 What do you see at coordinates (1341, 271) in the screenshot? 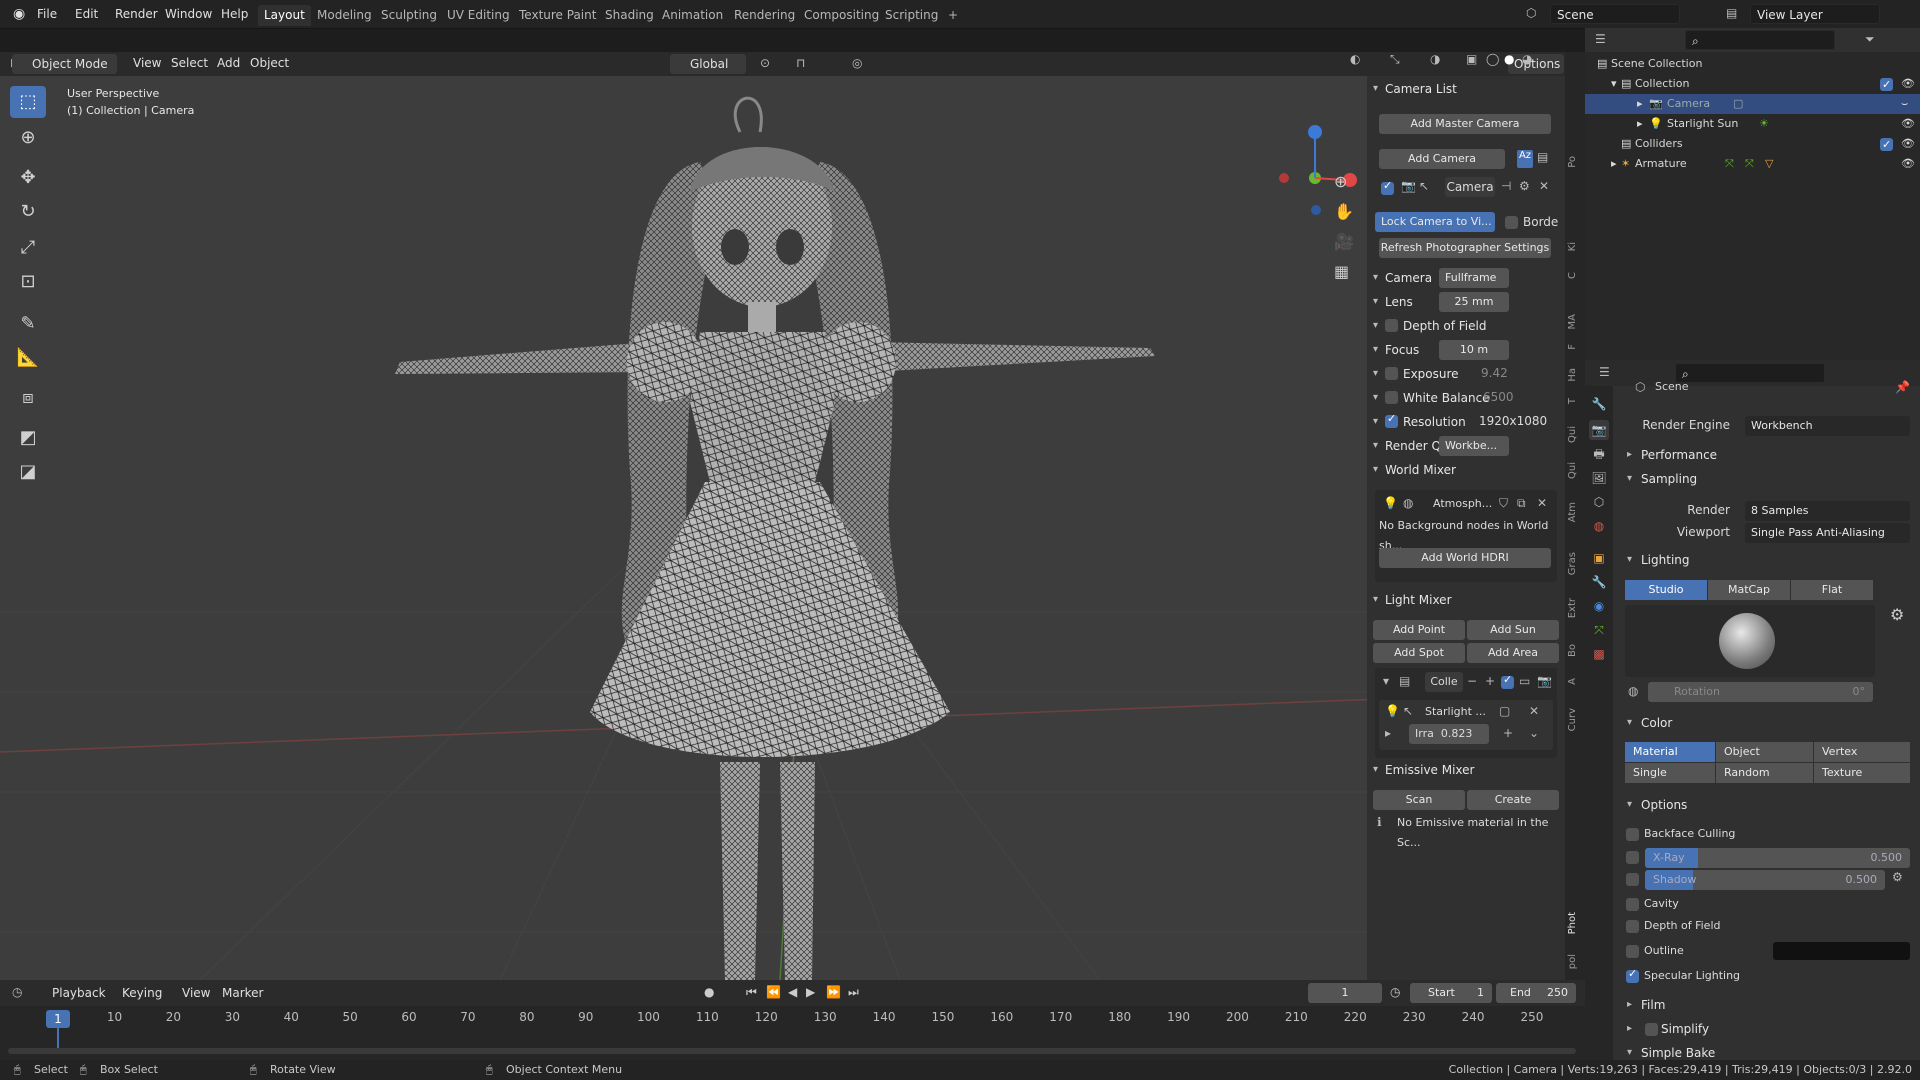
I see `ortho-grid-icon: ▦` at bounding box center [1341, 271].